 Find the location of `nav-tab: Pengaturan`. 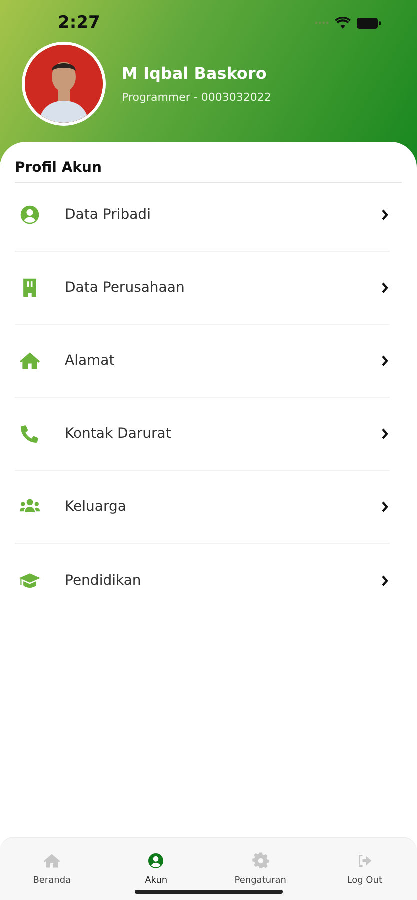

nav-tab: Pengaturan is located at coordinates (260, 869).